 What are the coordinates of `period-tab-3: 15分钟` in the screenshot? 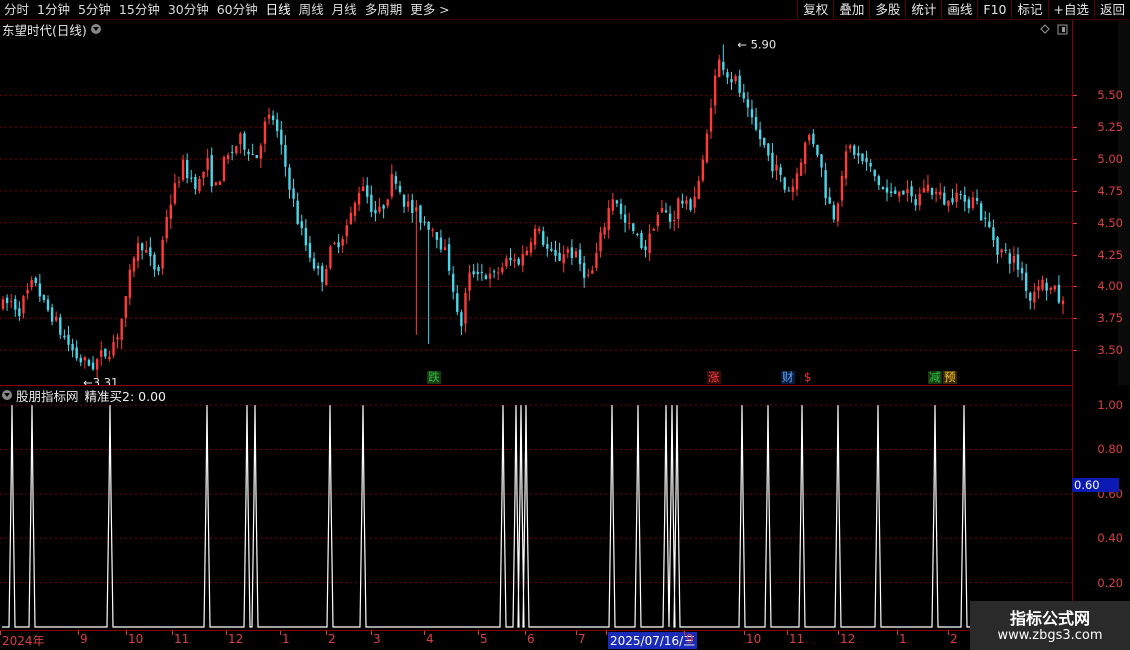 It's located at (139, 9).